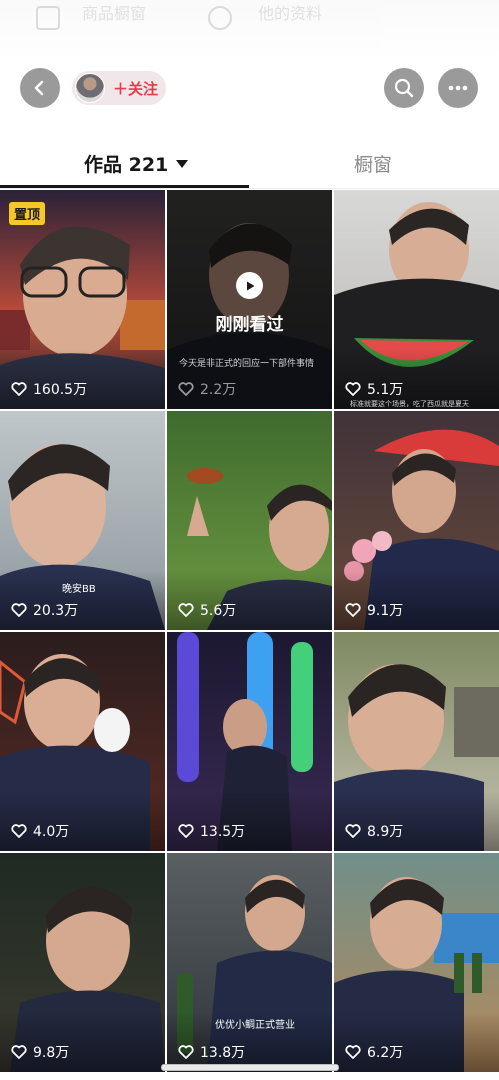  What do you see at coordinates (249, 741) in the screenshot?
I see `video-tile: 13.5万` at bounding box center [249, 741].